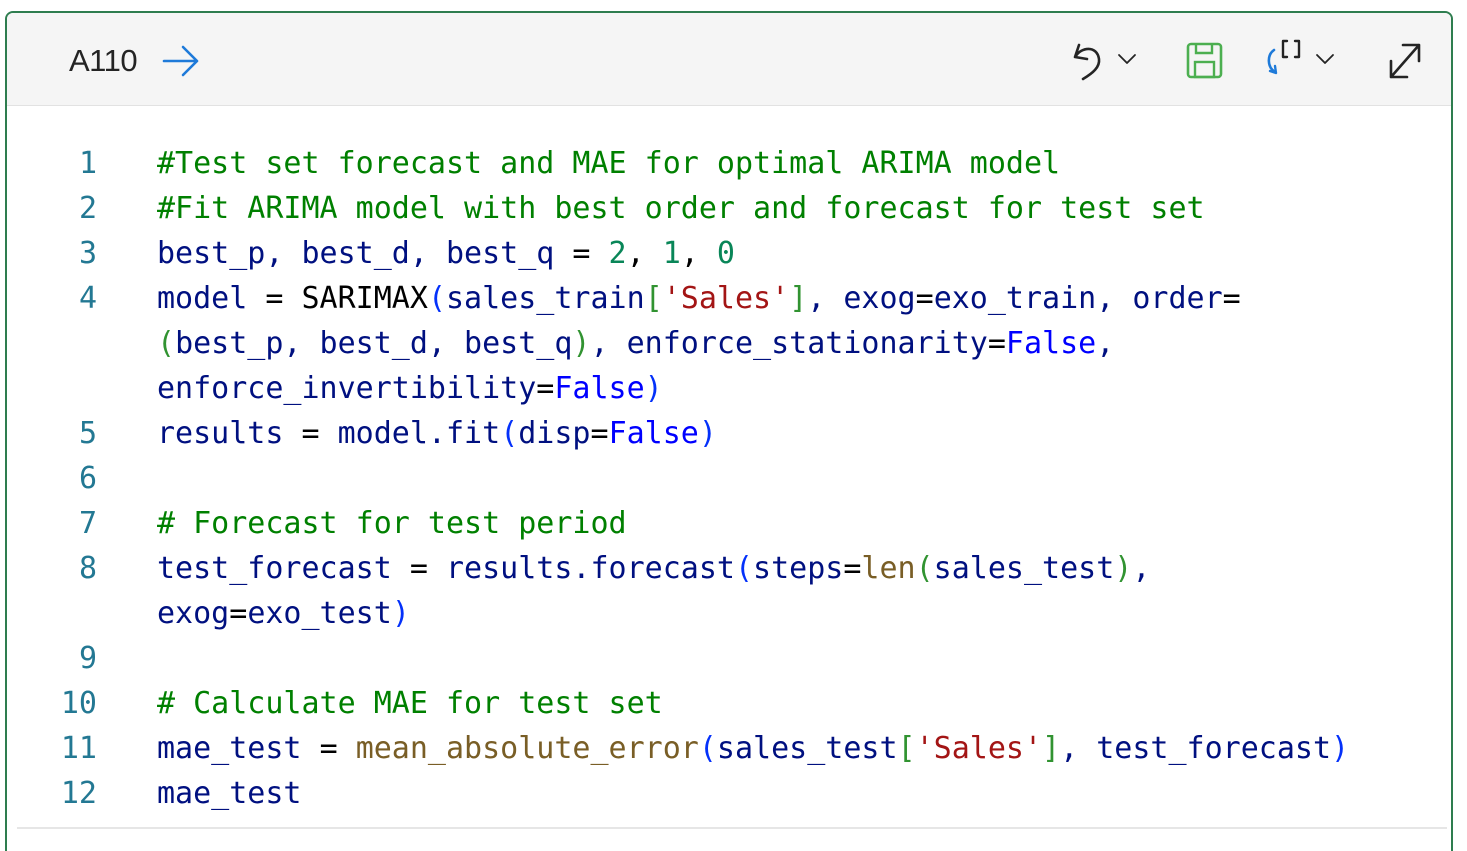  Describe the element at coordinates (410, 703) in the screenshot. I see `code-line: # Calculate MAE for test set` at that location.